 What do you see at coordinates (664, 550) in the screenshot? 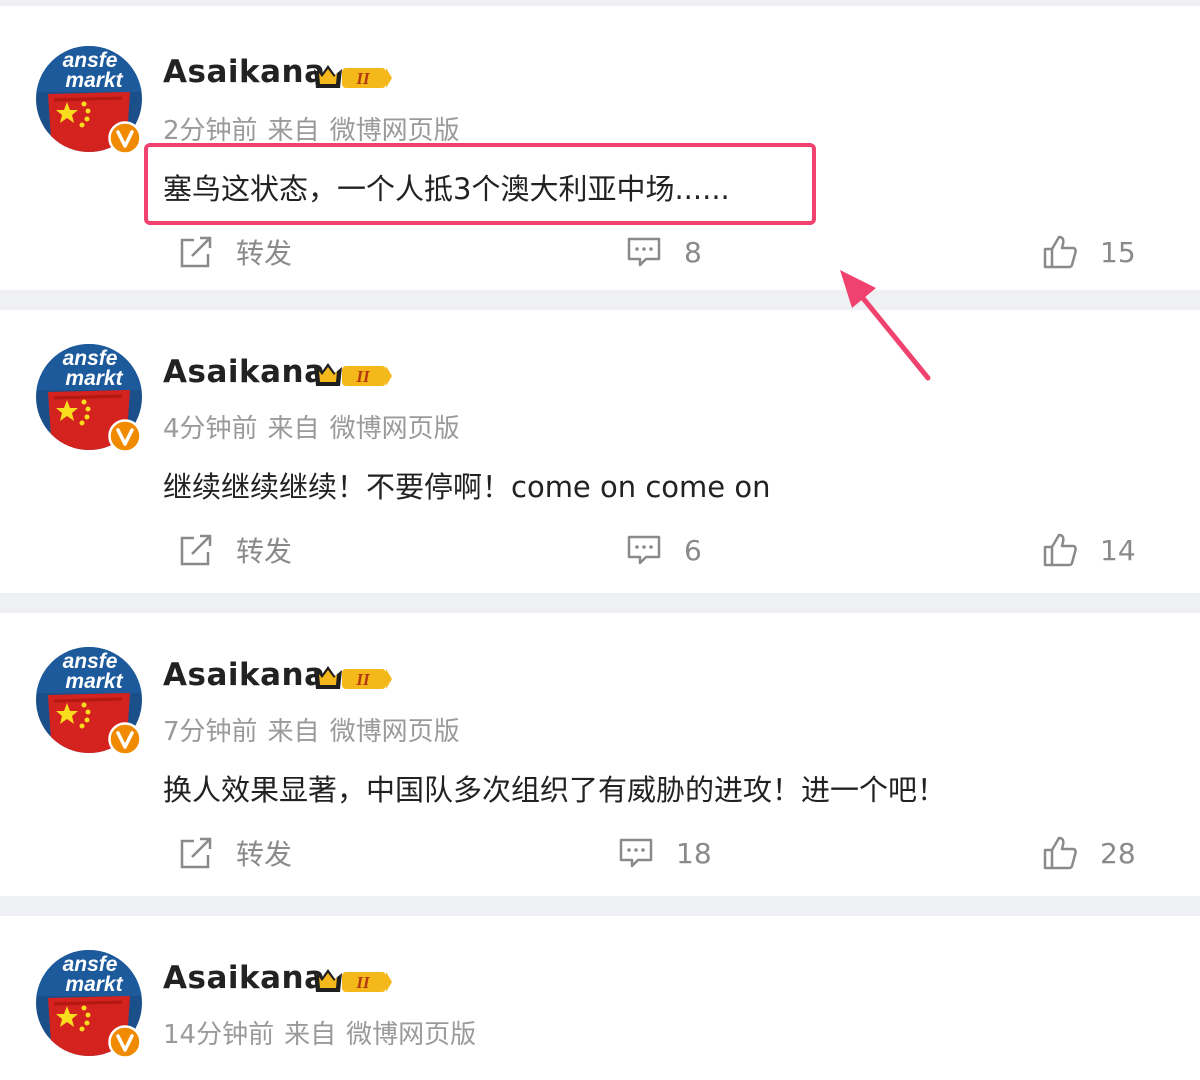
I see `comment-button: 6` at bounding box center [664, 550].